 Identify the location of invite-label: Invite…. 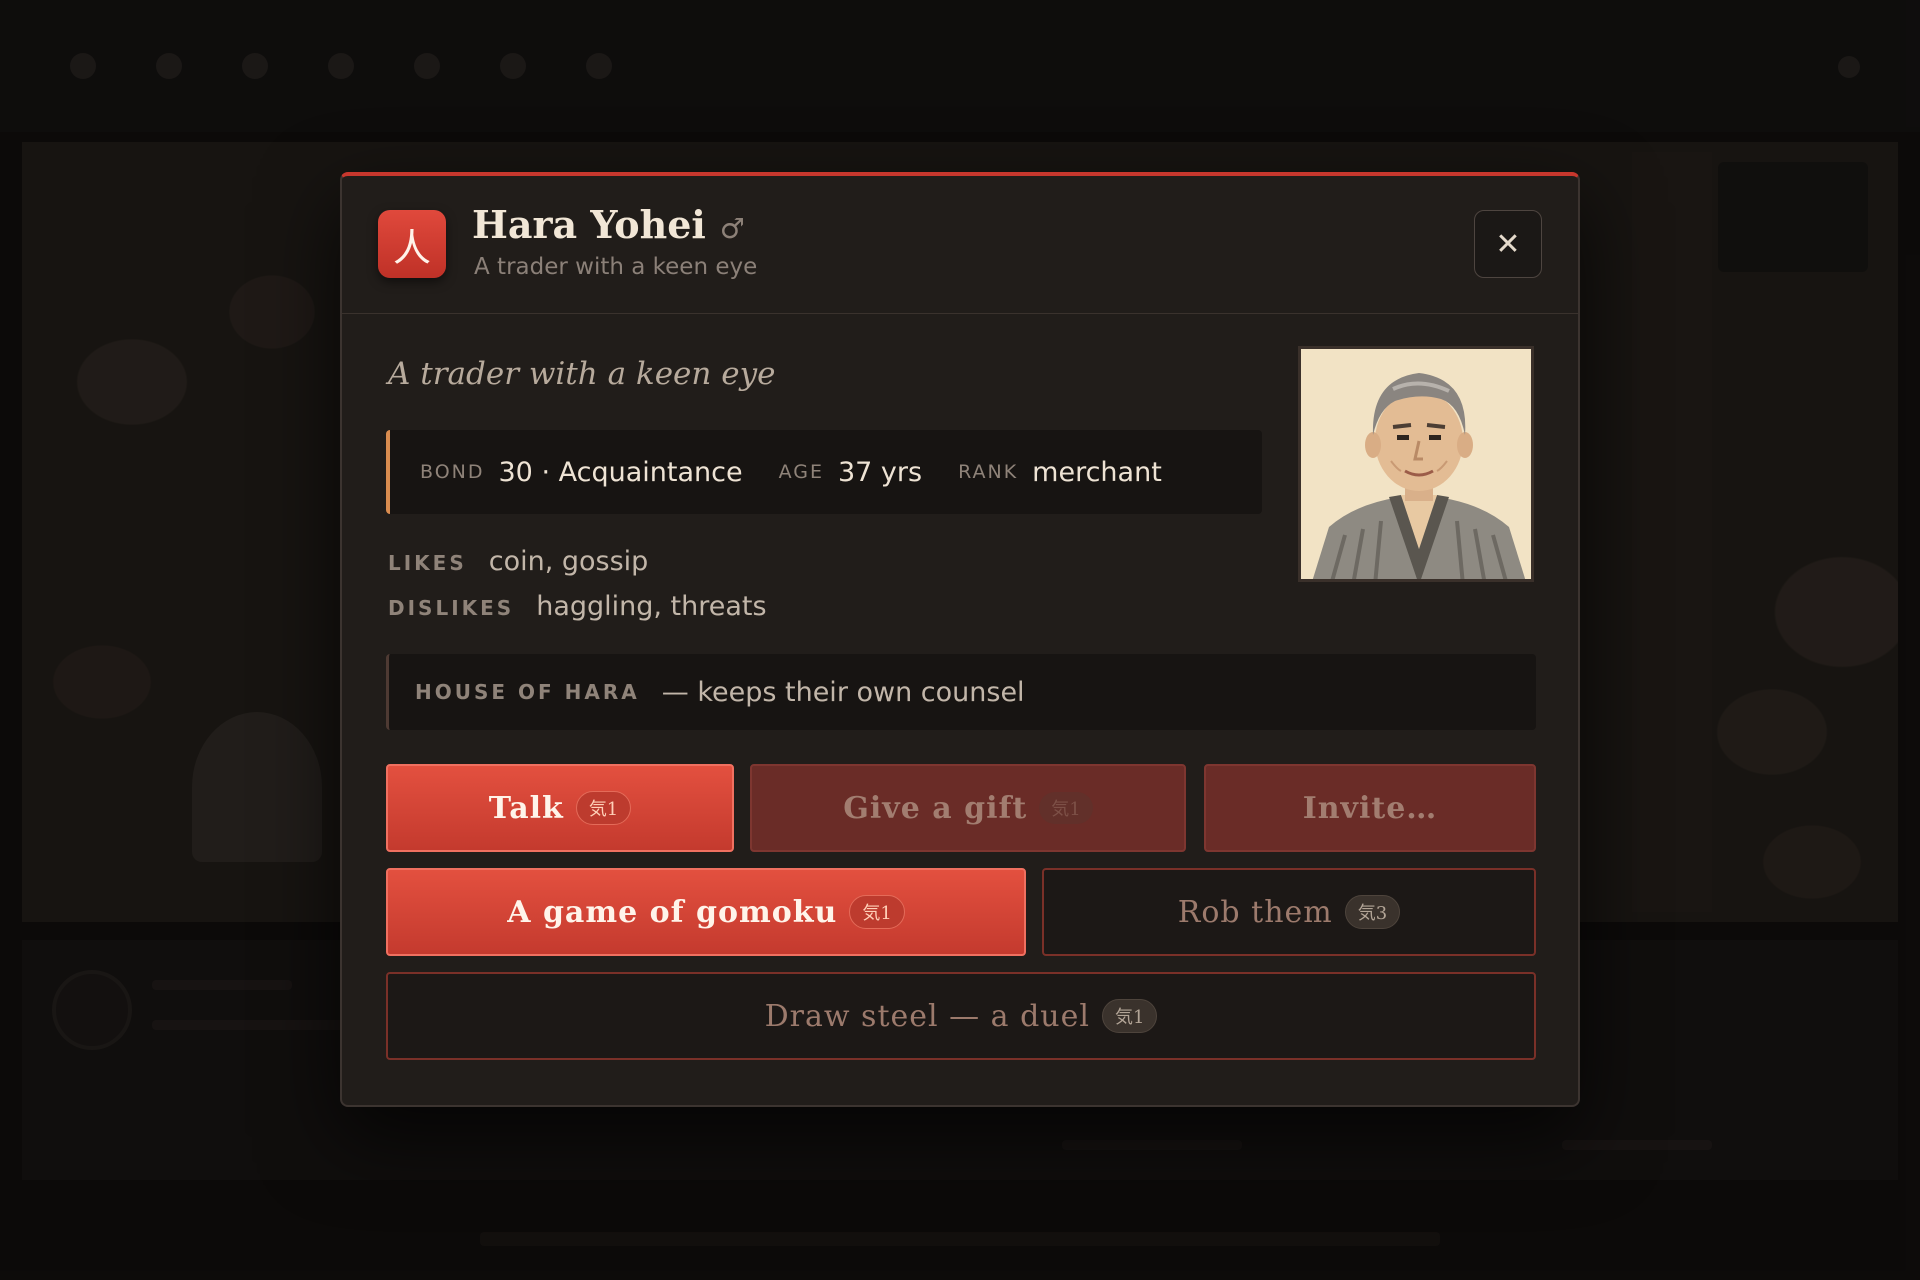
(1370, 808).